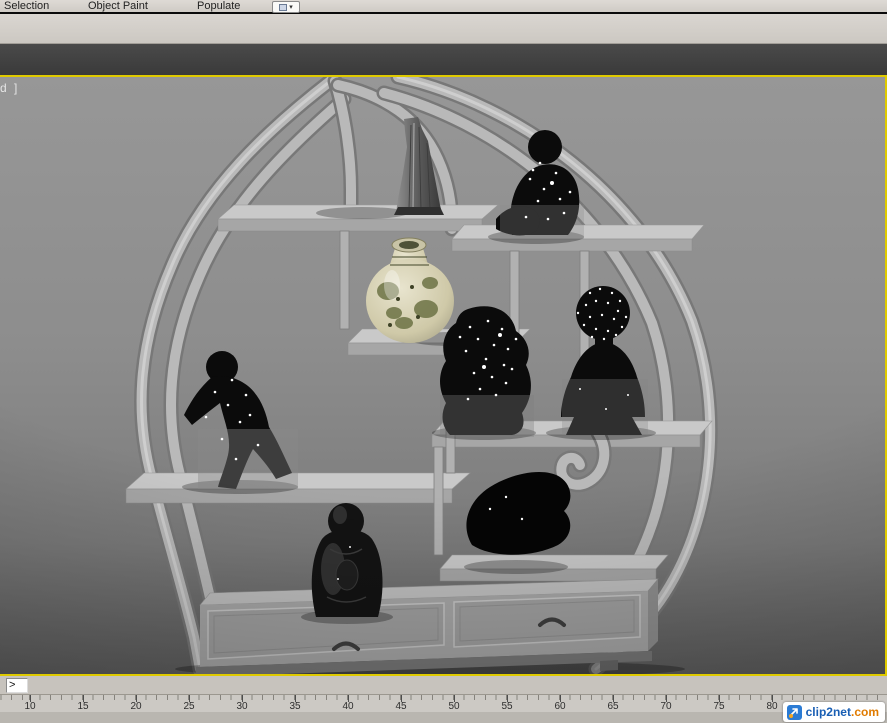  I want to click on viewport-label: d ], so click(9, 88).